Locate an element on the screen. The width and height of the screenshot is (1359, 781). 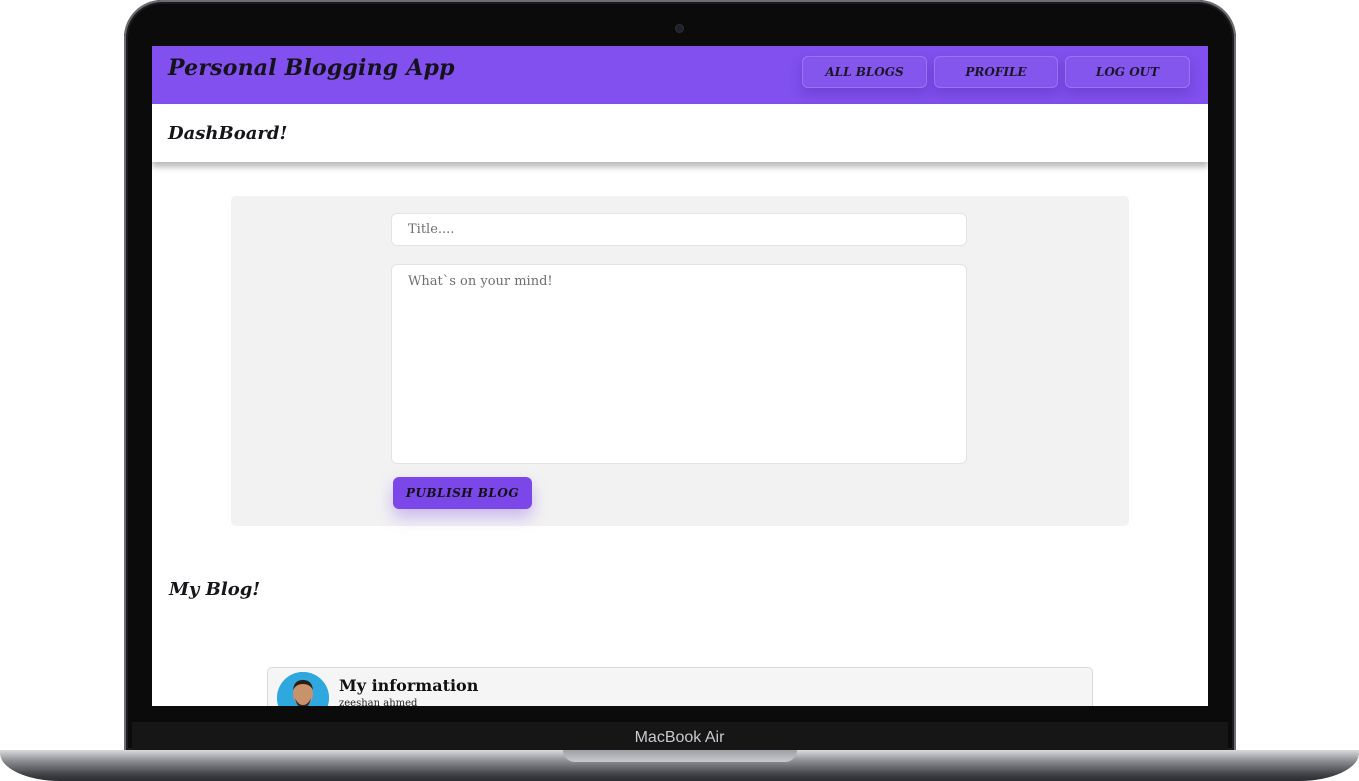
device-label: MacBook Air is located at coordinates (679, 737).